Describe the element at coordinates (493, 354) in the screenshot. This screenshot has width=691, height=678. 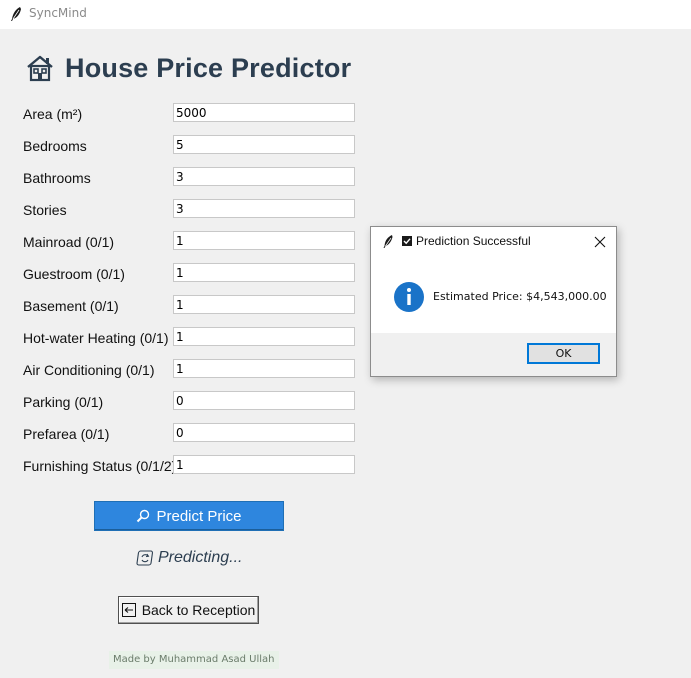
I see `dialog-footer: OK` at that location.